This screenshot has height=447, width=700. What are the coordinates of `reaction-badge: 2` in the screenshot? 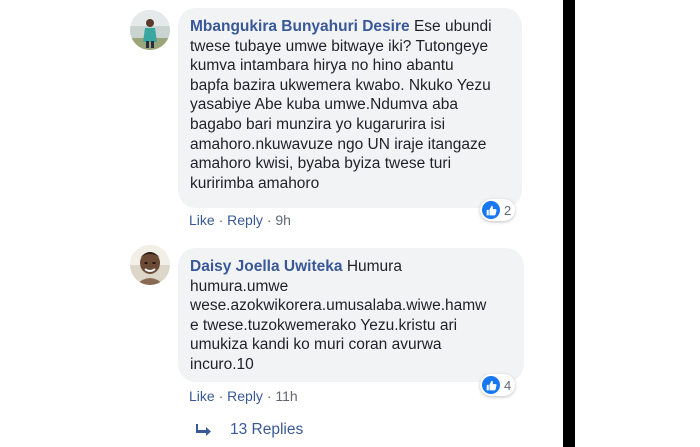 It's located at (498, 210).